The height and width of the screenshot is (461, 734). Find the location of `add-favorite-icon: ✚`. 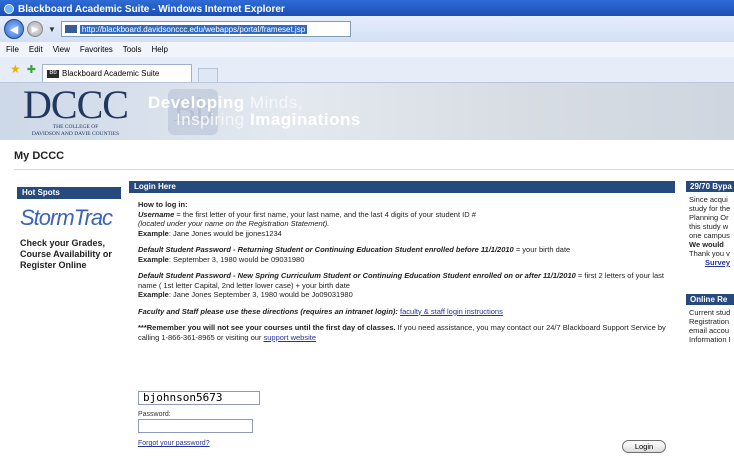

add-favorite-icon: ✚ is located at coordinates (31, 69).